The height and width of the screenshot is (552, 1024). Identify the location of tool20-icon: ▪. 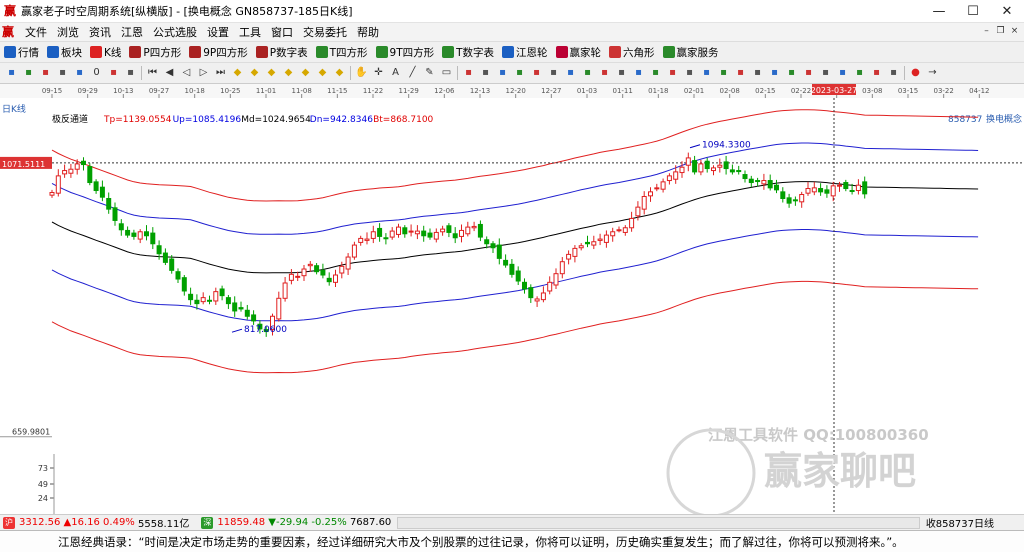
(877, 73).